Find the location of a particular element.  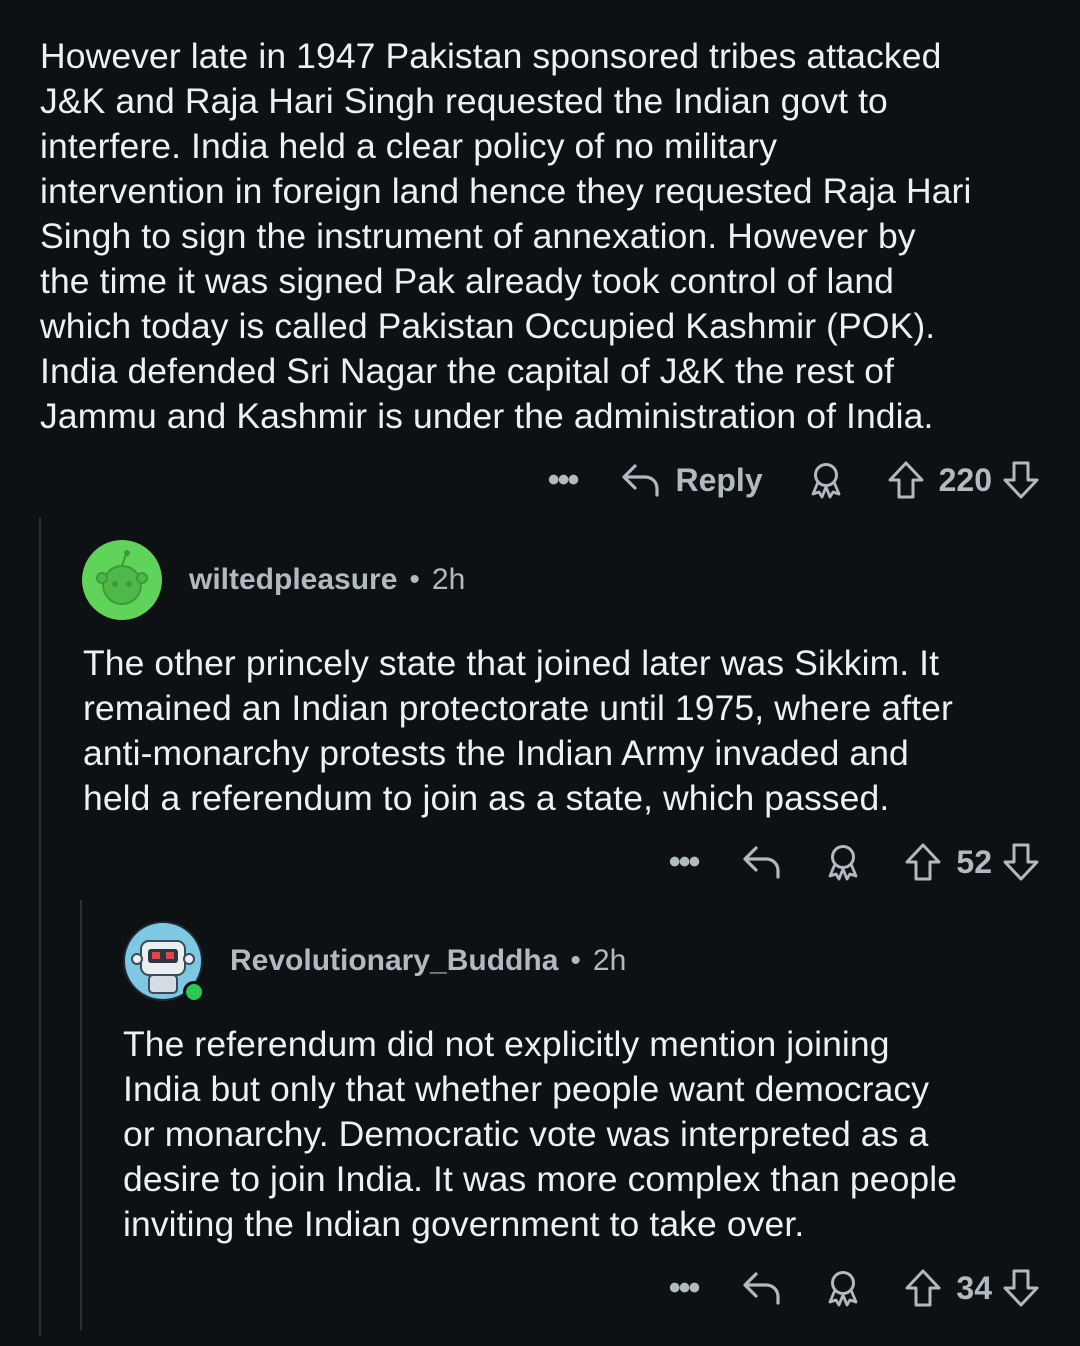

comment-actions: ••• 34 is located at coordinates (854, 1288).